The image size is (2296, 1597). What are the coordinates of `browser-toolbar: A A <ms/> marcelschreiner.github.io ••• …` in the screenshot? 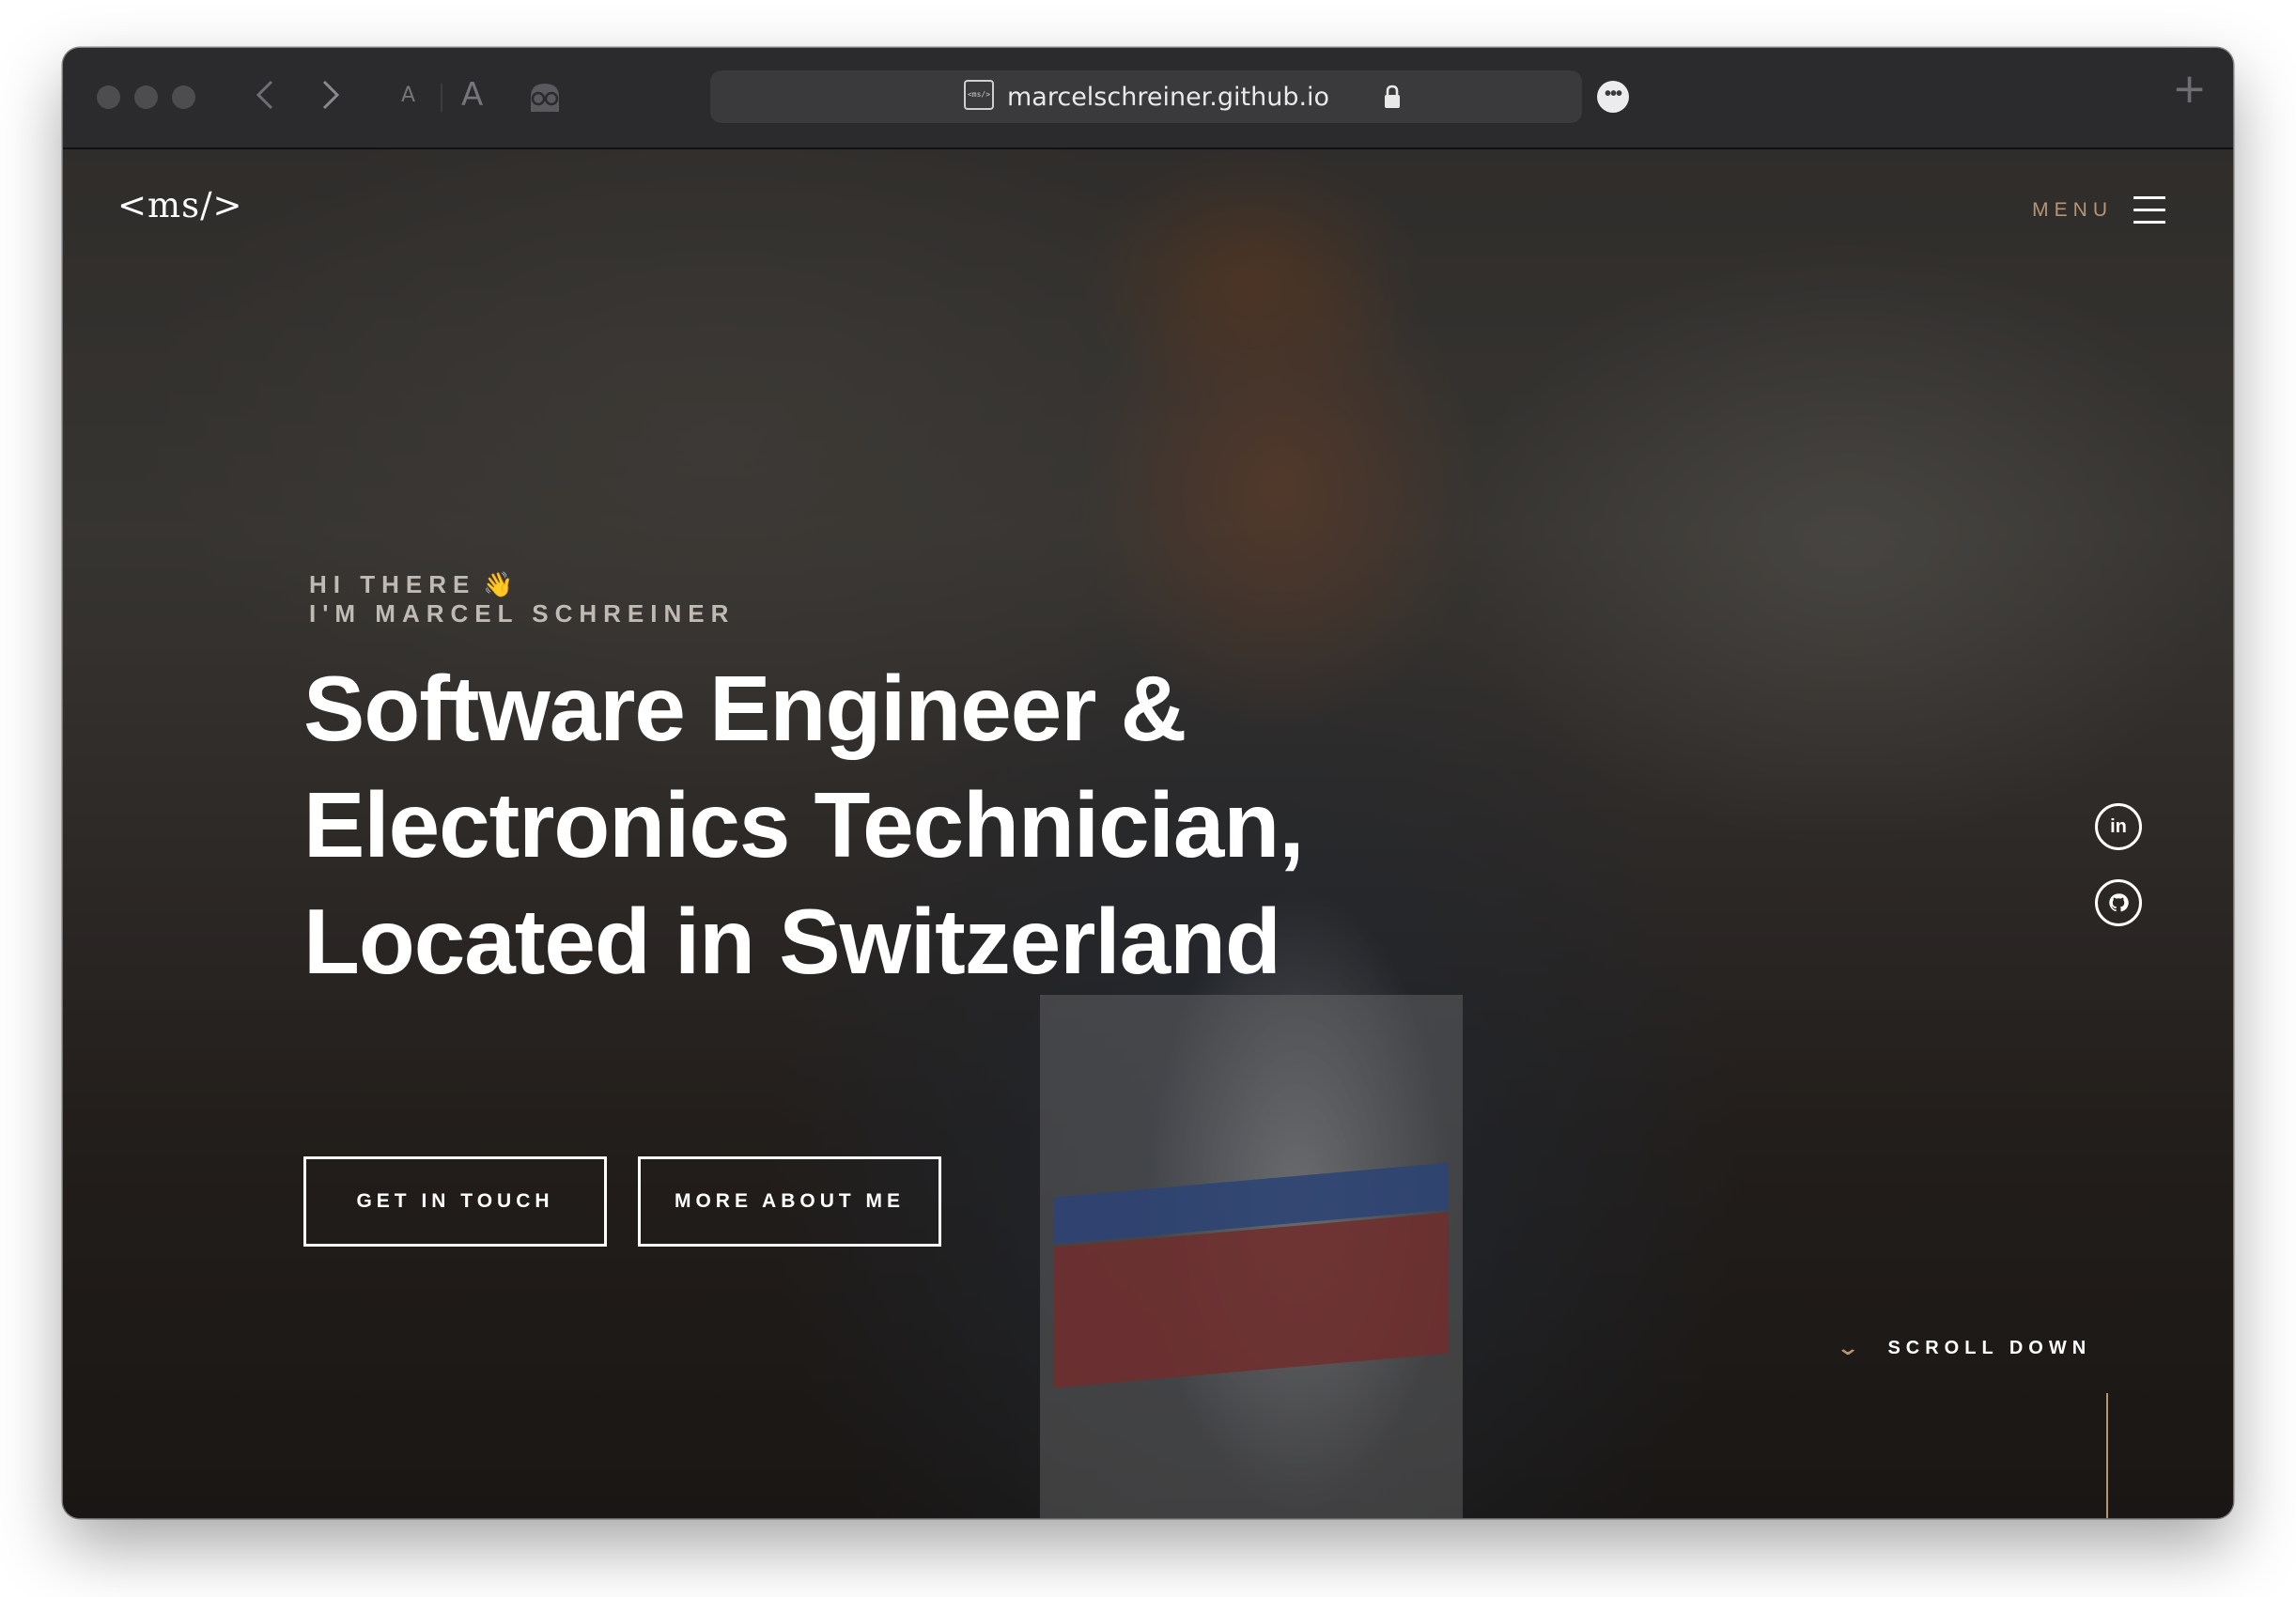 It's located at (1148, 98).